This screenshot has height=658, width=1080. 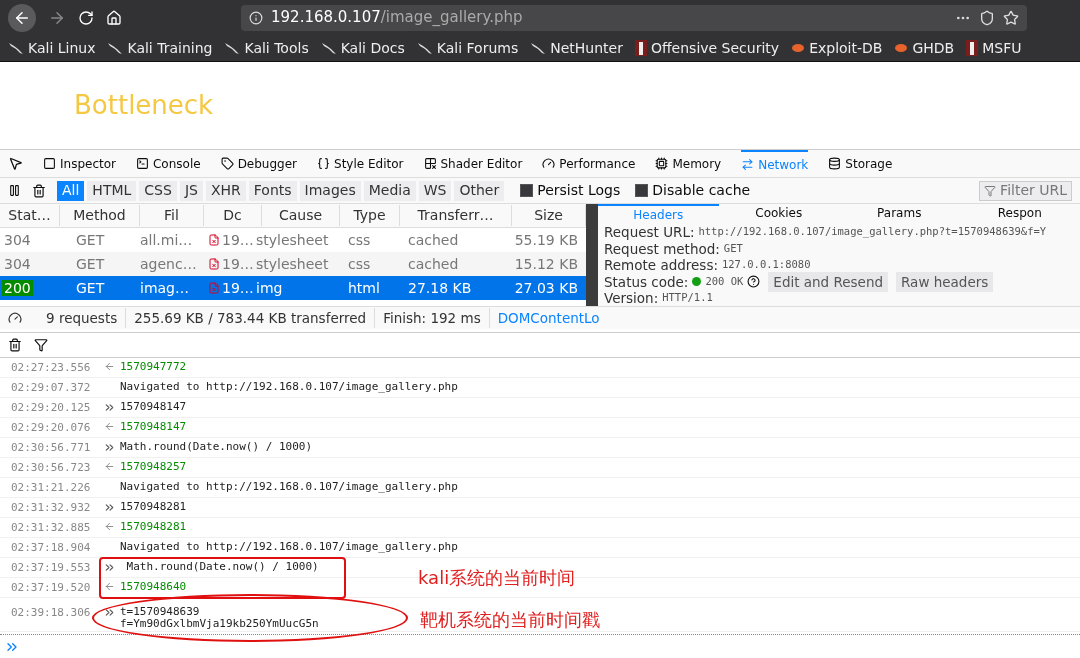 What do you see at coordinates (168, 163) in the screenshot?
I see `devtools-tab: Console` at bounding box center [168, 163].